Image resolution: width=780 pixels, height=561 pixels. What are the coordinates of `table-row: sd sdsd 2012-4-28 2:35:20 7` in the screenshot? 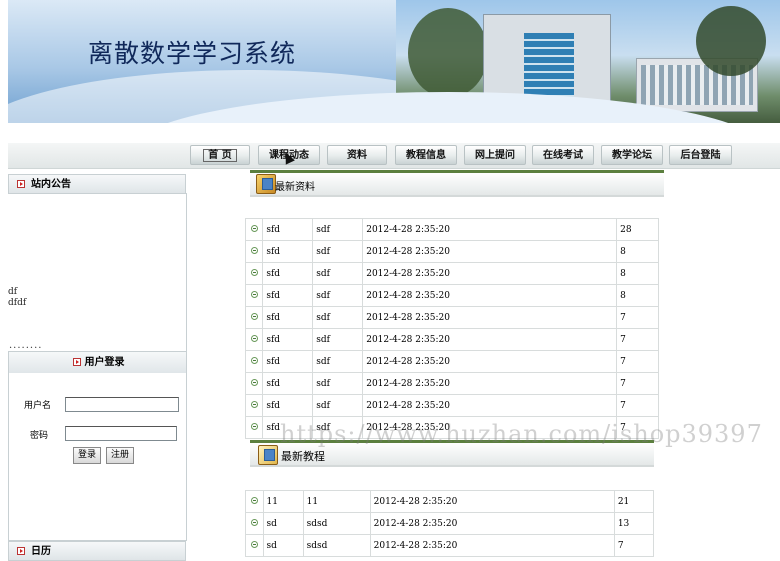 It's located at (450, 545).